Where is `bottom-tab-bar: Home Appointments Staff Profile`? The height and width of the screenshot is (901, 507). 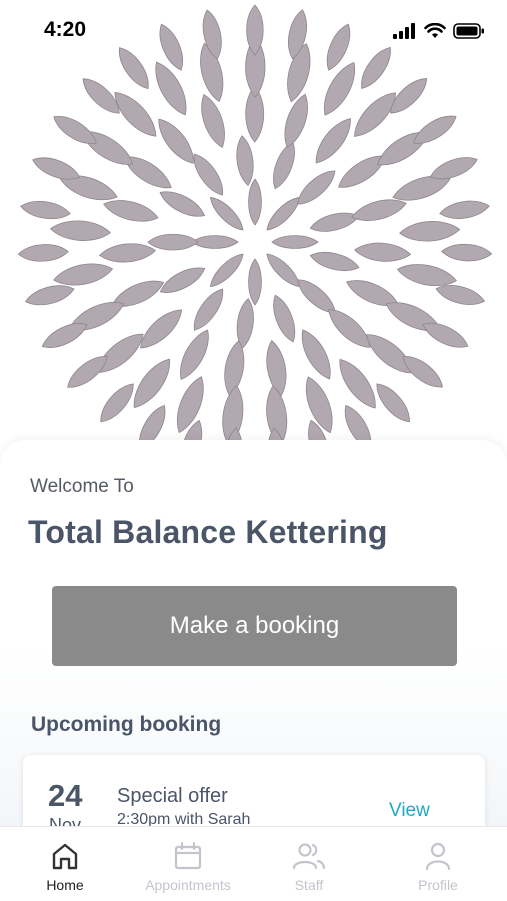
bottom-tab-bar: Home Appointments Staff Profile is located at coordinates (253, 863).